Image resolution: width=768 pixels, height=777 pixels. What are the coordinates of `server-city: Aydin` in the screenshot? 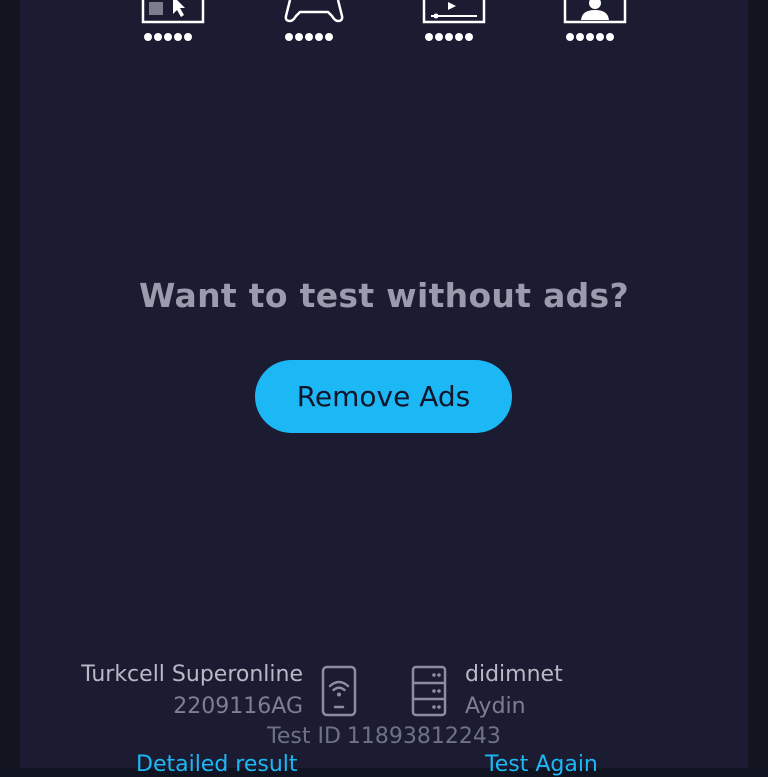 It's located at (495, 706).